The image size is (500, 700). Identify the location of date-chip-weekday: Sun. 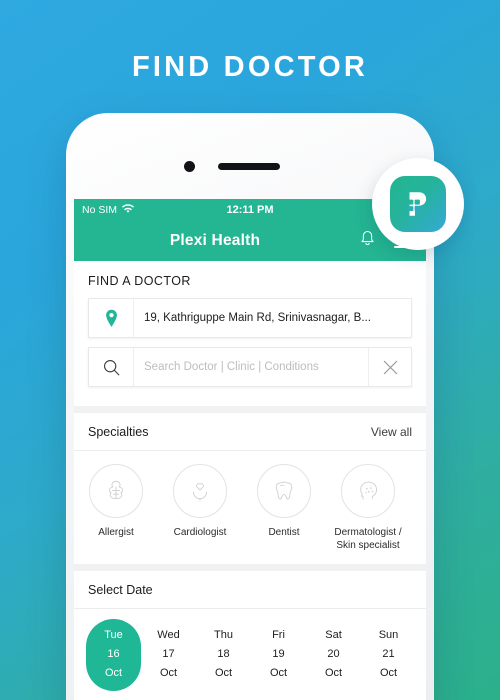
(388, 635).